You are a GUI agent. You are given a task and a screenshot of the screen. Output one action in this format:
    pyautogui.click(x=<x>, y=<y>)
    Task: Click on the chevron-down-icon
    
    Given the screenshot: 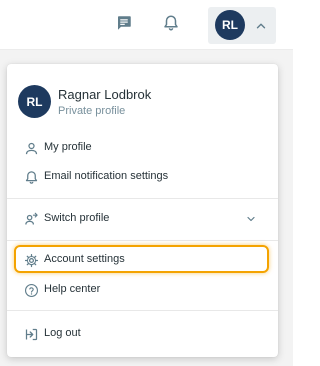 What is the action you would take?
    pyautogui.click(x=251, y=219)
    